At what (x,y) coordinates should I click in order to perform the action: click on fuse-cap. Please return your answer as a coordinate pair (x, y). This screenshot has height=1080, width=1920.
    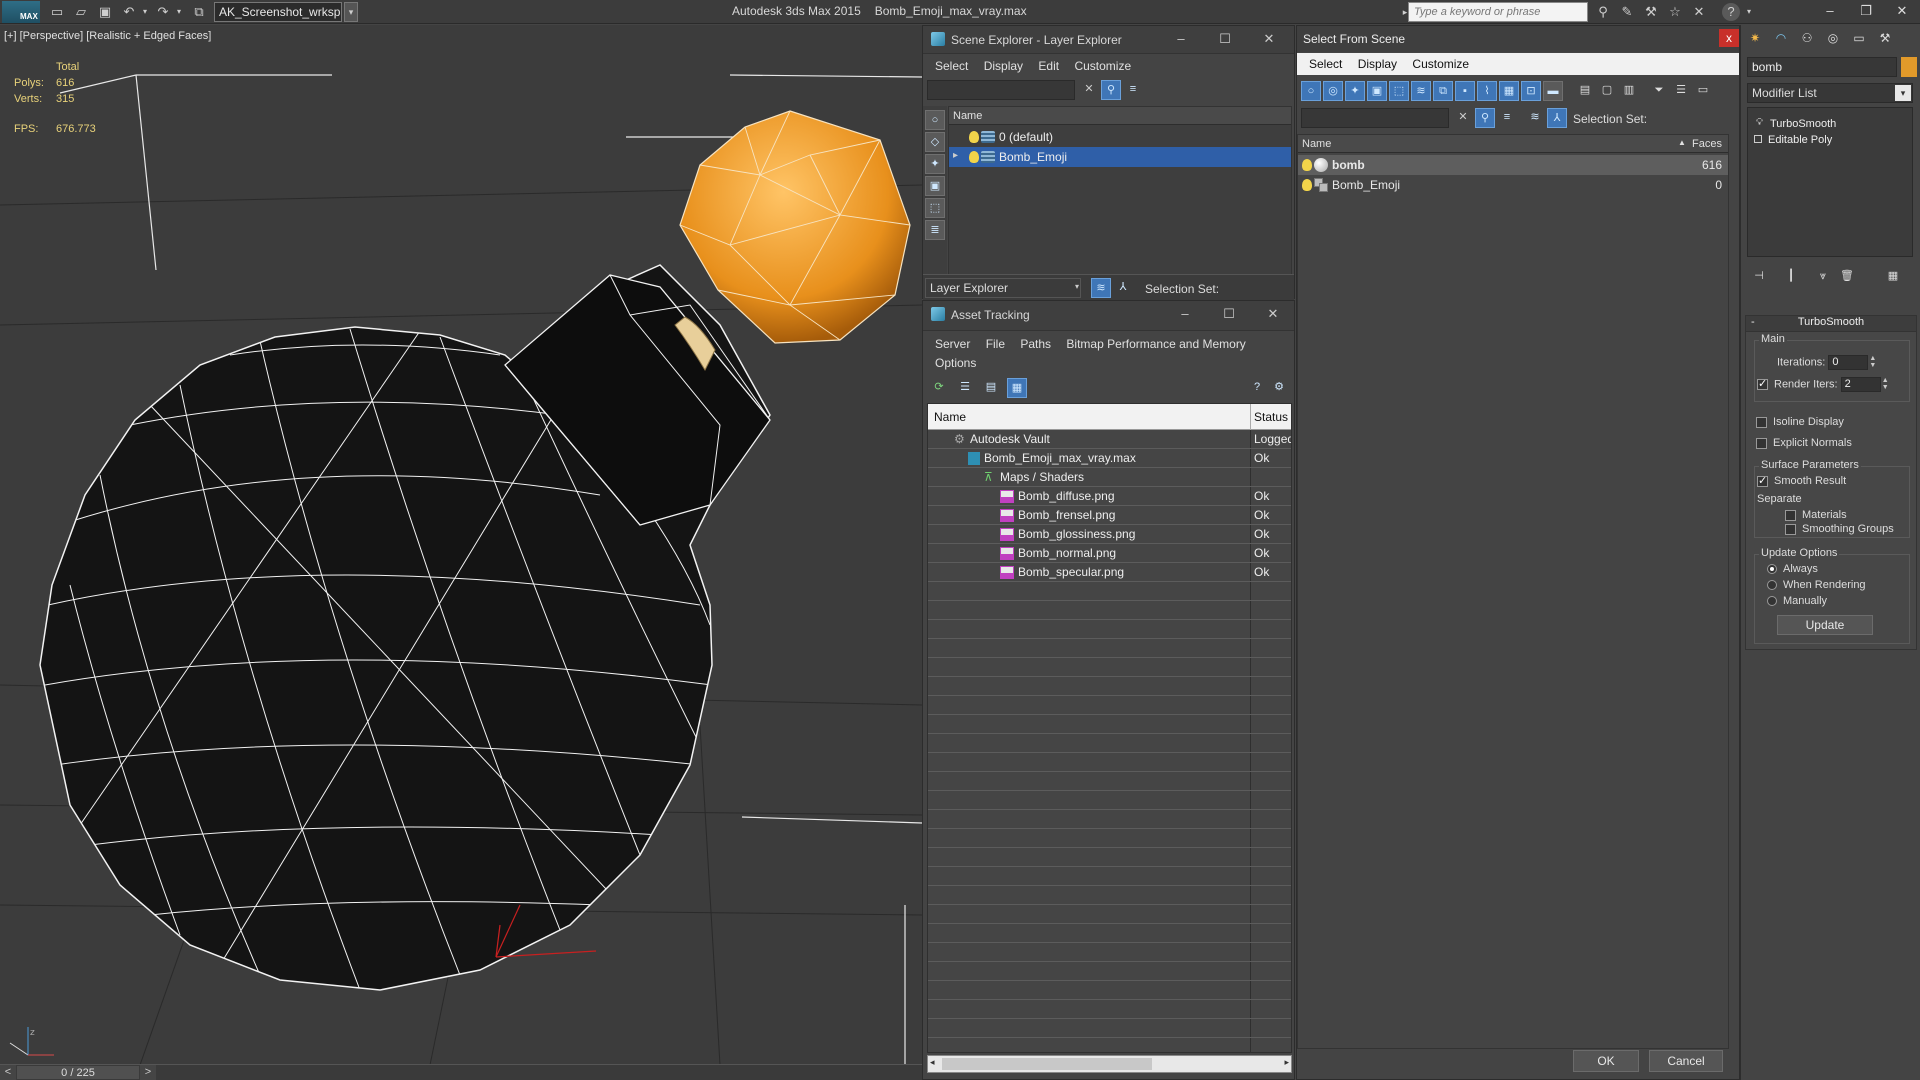
    Looking at the image, I should click on (795, 227).